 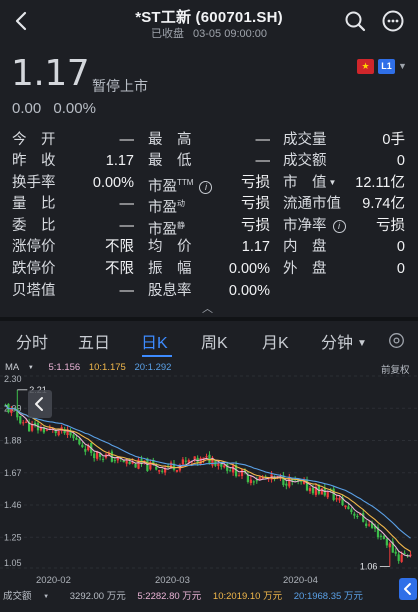 I want to click on stat-value-volume: 0手, so click(x=393, y=140).